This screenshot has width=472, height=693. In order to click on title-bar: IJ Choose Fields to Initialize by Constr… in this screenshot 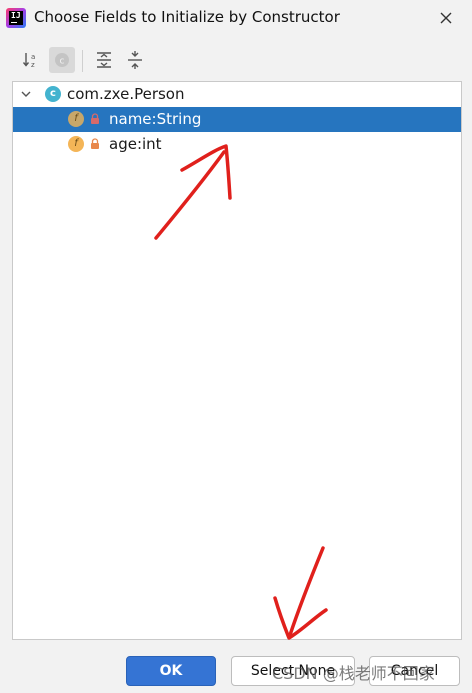, I will do `click(236, 18)`.